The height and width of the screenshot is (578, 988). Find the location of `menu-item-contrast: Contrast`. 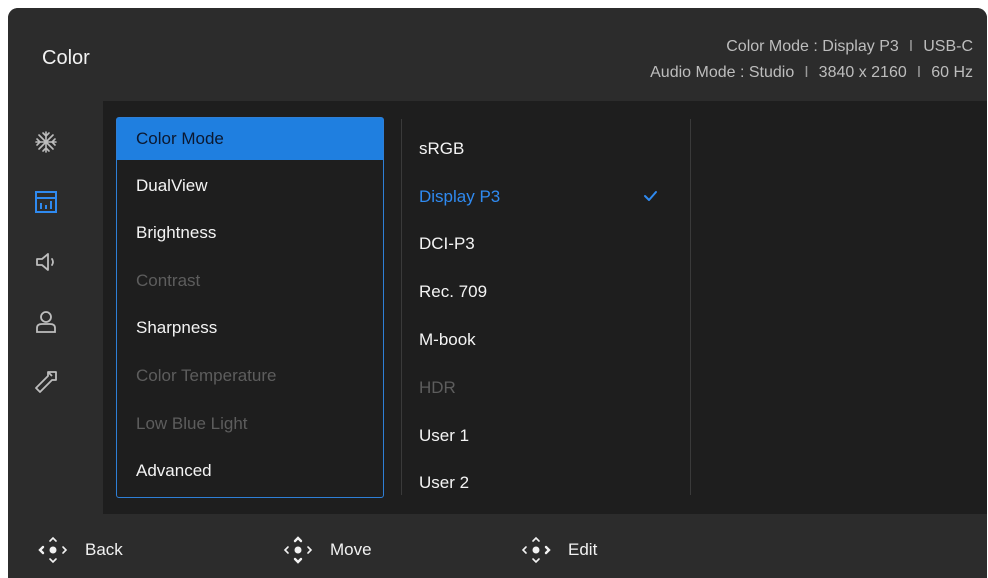

menu-item-contrast: Contrast is located at coordinates (250, 281).